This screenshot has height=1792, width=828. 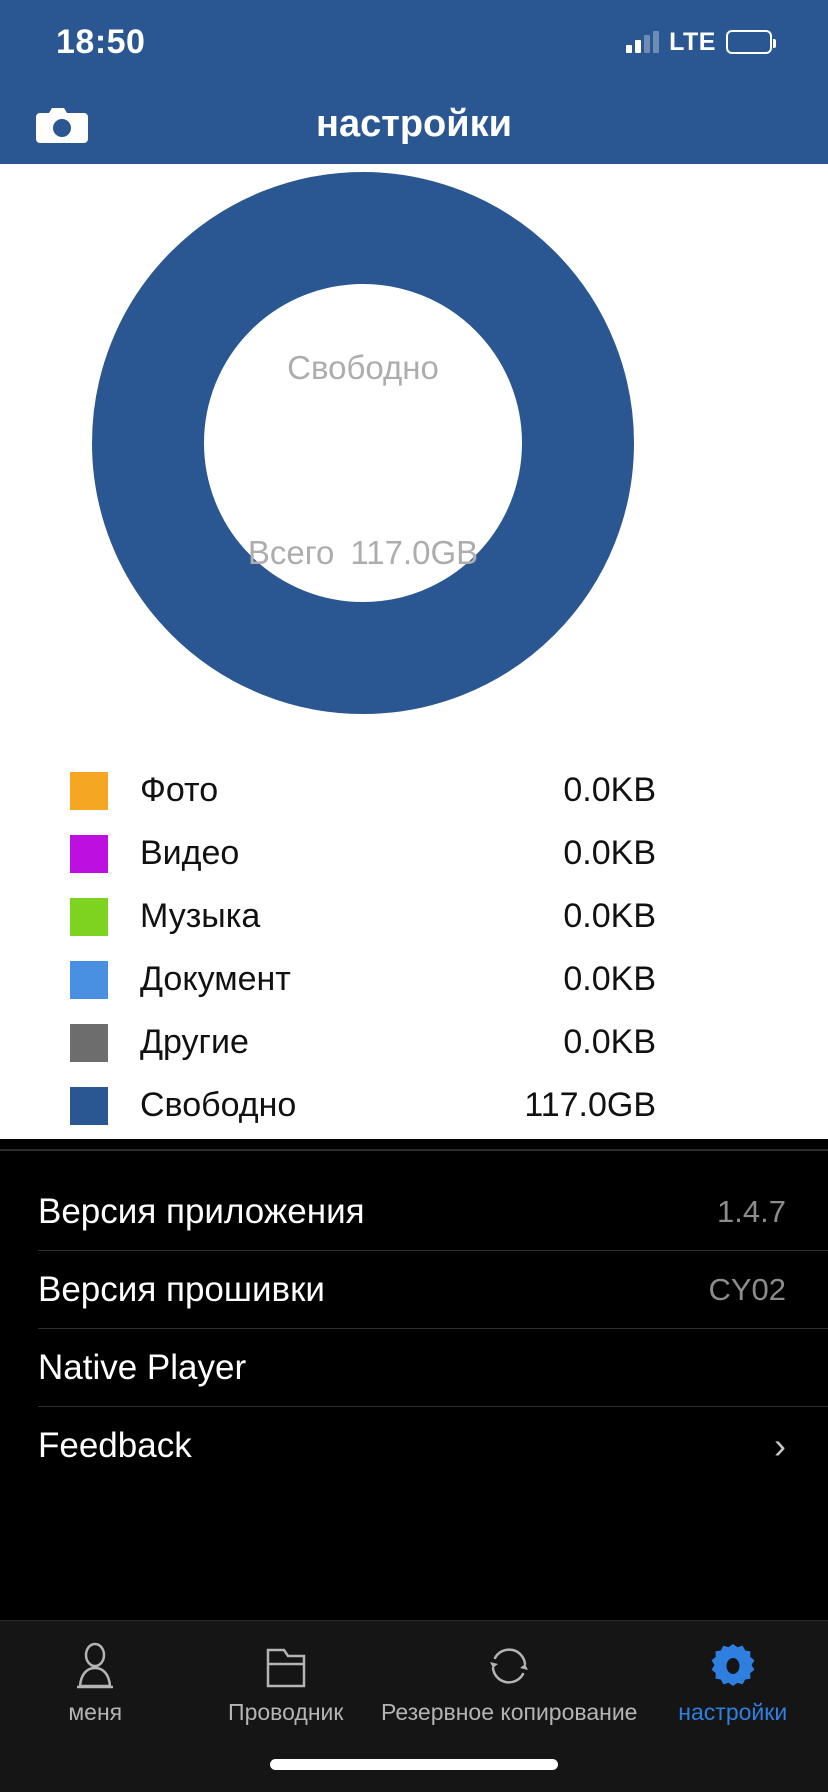 What do you see at coordinates (733, 1666) in the screenshot?
I see `gear-icon` at bounding box center [733, 1666].